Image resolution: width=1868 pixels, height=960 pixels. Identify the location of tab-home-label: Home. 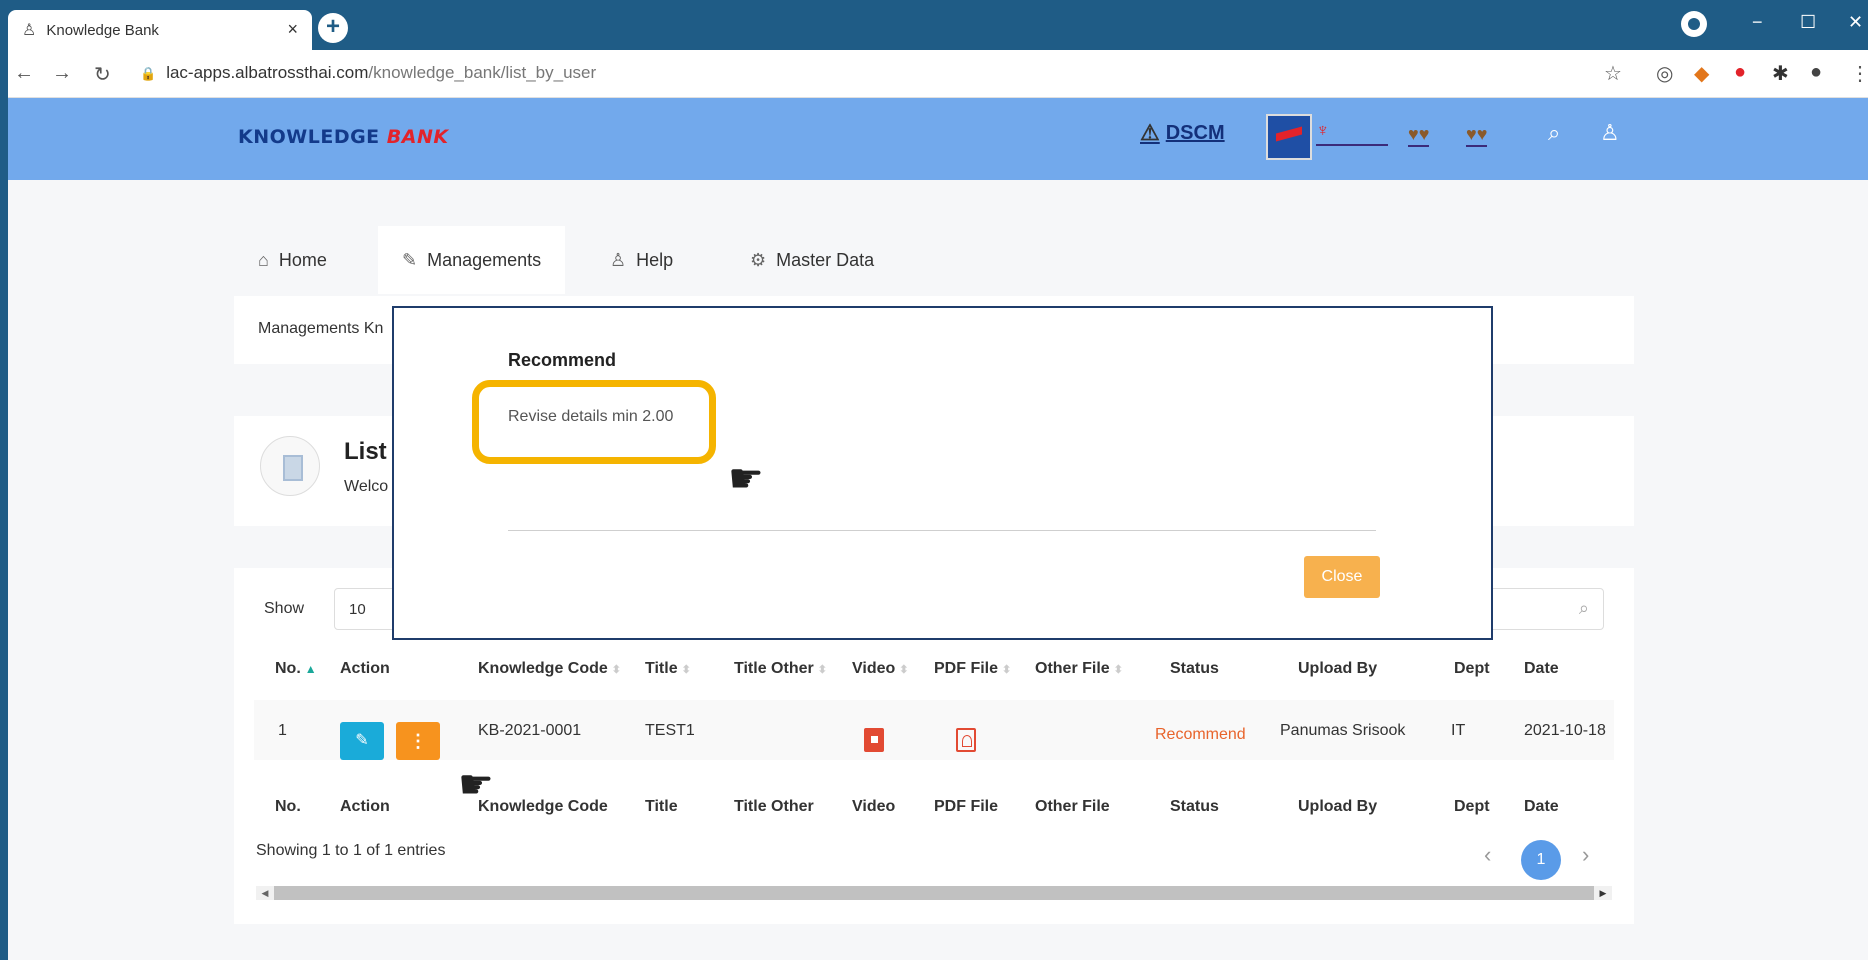
(302, 259).